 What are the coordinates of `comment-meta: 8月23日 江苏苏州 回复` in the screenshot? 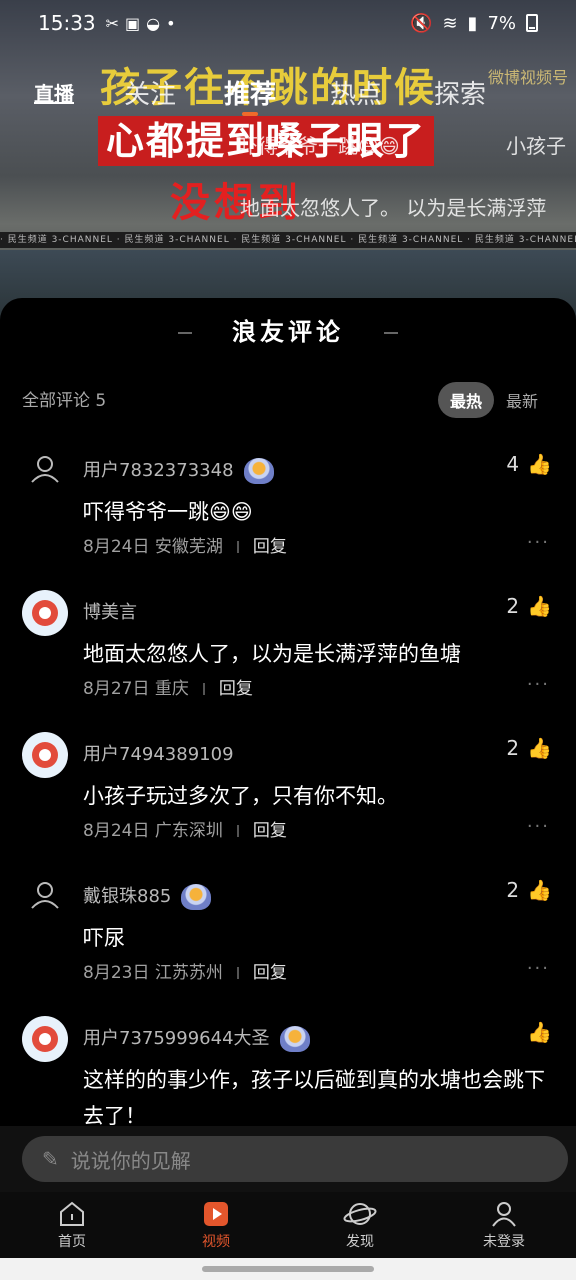 It's located at (185, 970).